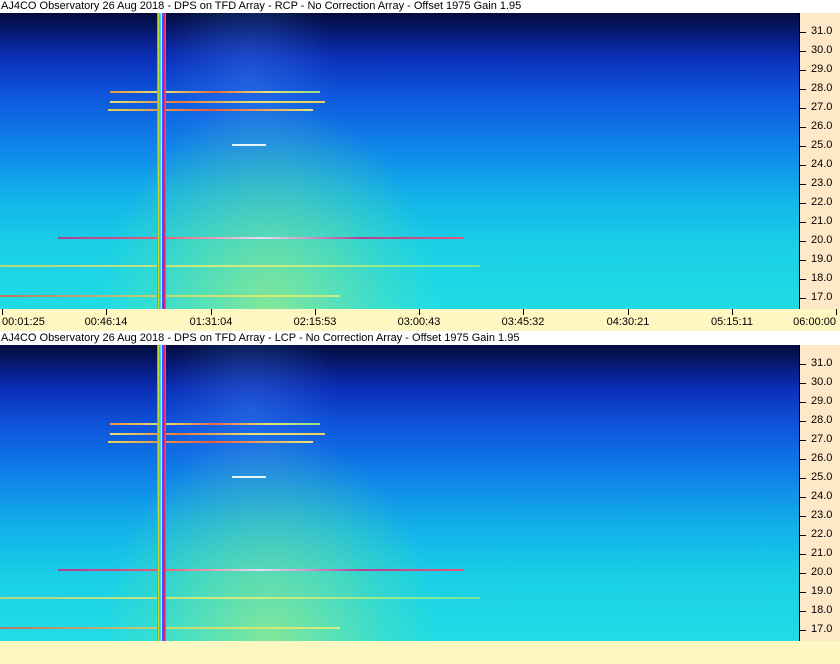 This screenshot has width=840, height=664. I want to click on lcp-time-axis-strip, so click(420, 652).